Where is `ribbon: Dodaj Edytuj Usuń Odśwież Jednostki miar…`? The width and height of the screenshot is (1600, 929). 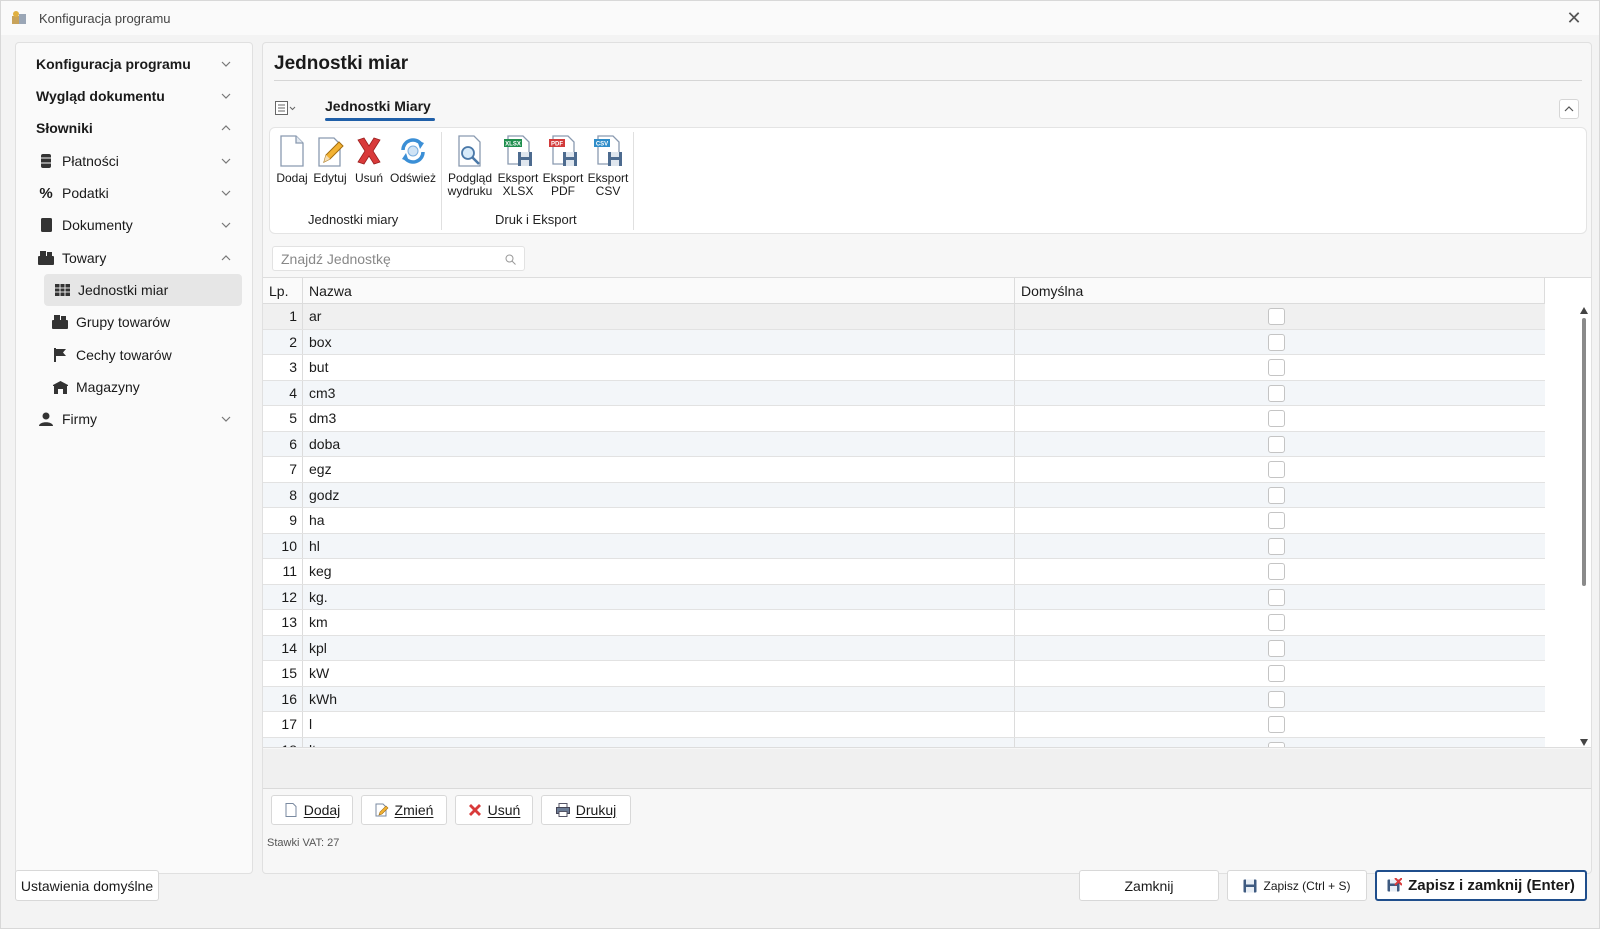
ribbon: Dodaj Edytuj Usuń Odśwież Jednostki miar… is located at coordinates (928, 180).